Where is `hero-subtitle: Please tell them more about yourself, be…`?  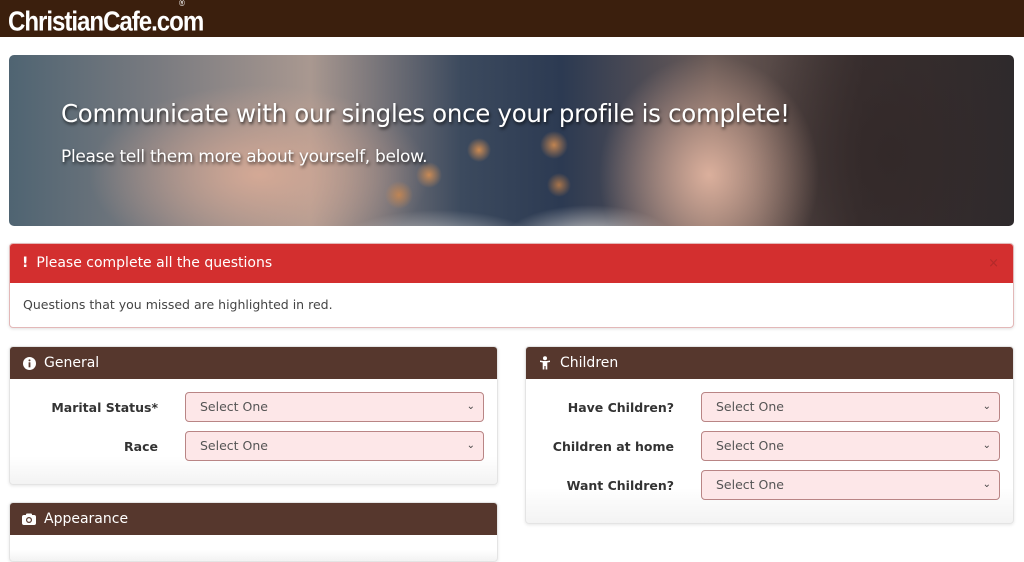
hero-subtitle: Please tell them more about yourself, be… is located at coordinates (244, 157).